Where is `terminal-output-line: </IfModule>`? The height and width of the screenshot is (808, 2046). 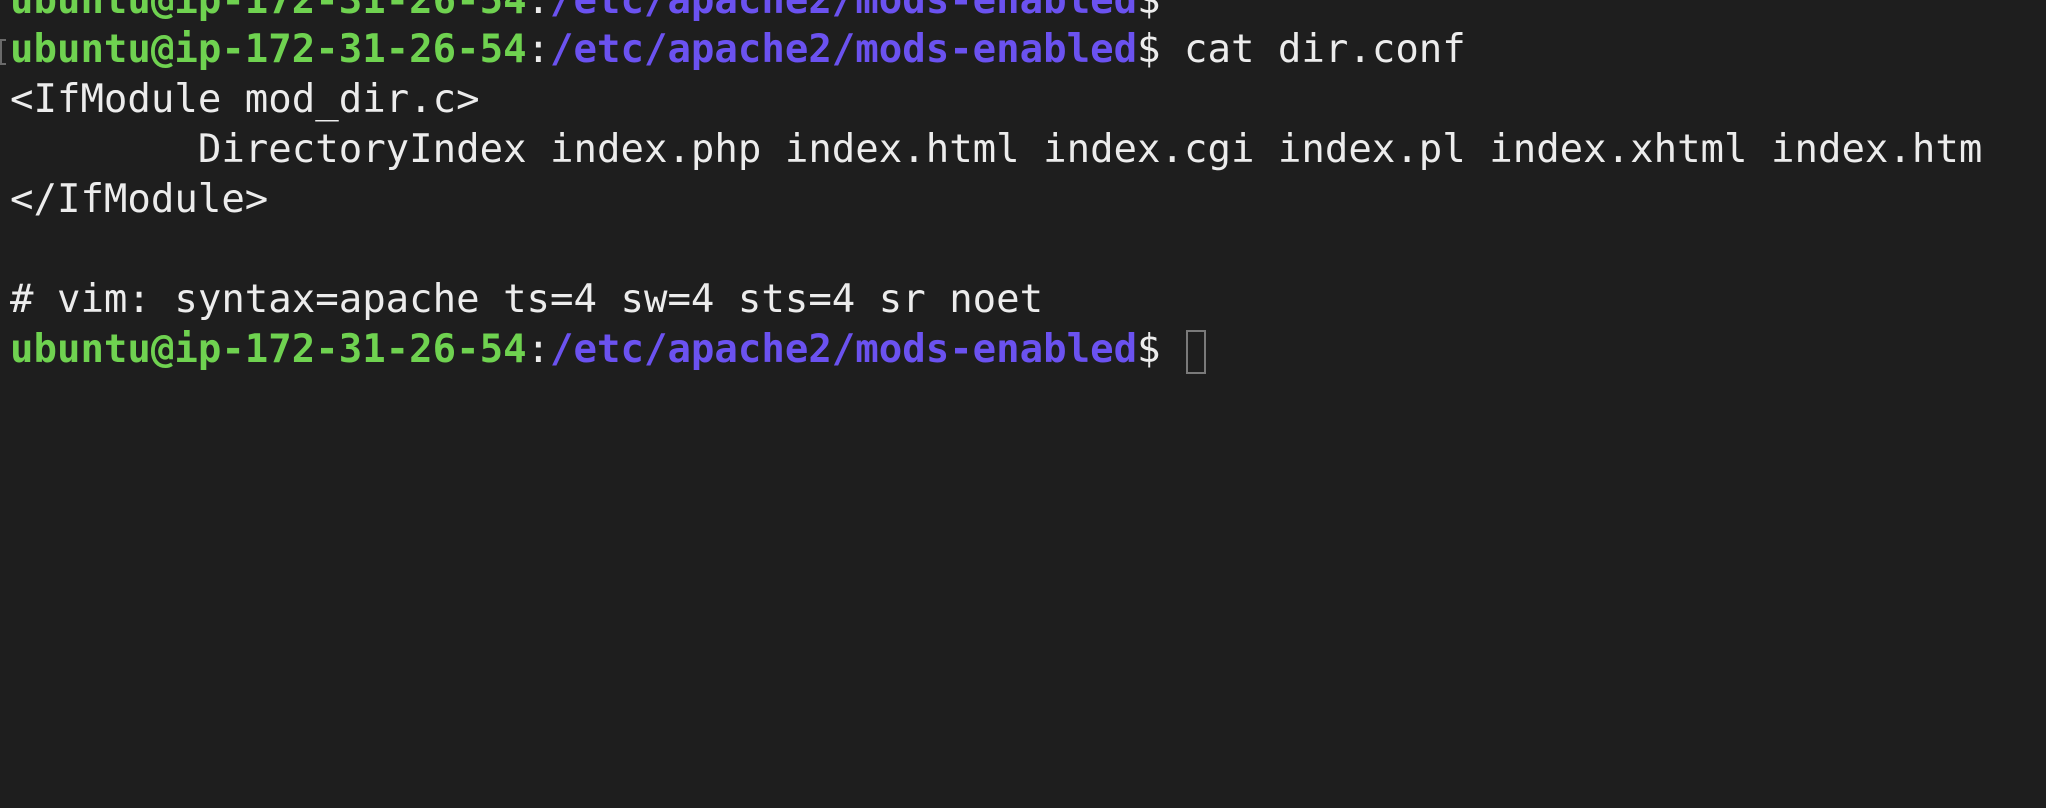 terminal-output-line: </IfModule> is located at coordinates (139, 199).